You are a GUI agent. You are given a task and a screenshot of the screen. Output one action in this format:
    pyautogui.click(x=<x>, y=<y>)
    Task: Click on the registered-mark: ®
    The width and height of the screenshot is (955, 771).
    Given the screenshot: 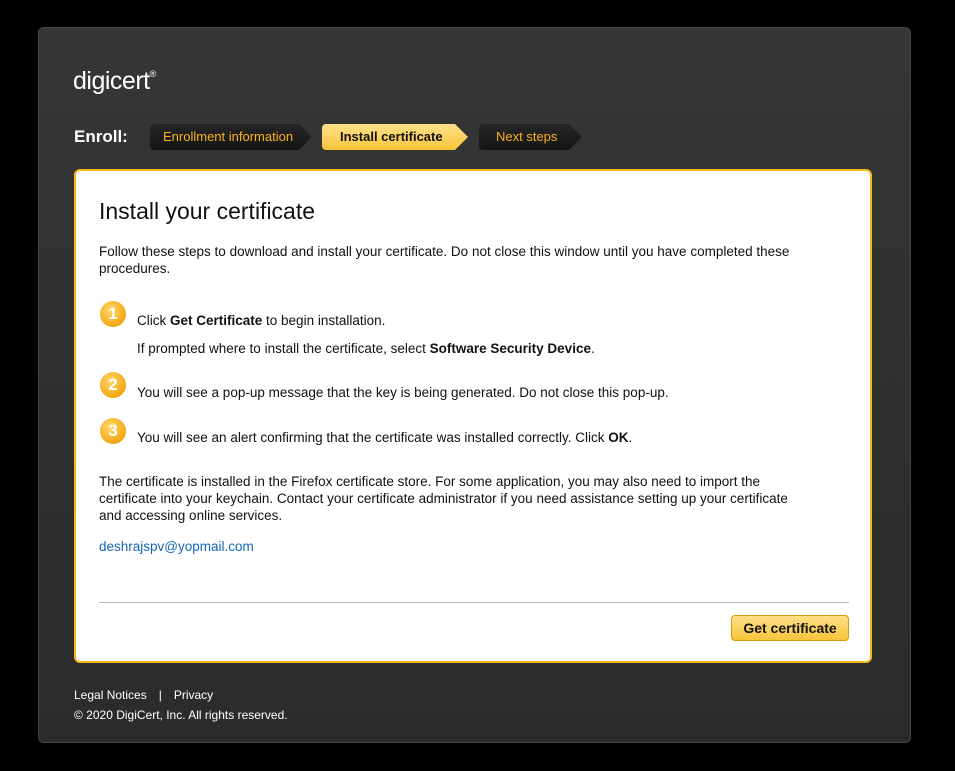 What is the action you would take?
    pyautogui.click(x=153, y=74)
    